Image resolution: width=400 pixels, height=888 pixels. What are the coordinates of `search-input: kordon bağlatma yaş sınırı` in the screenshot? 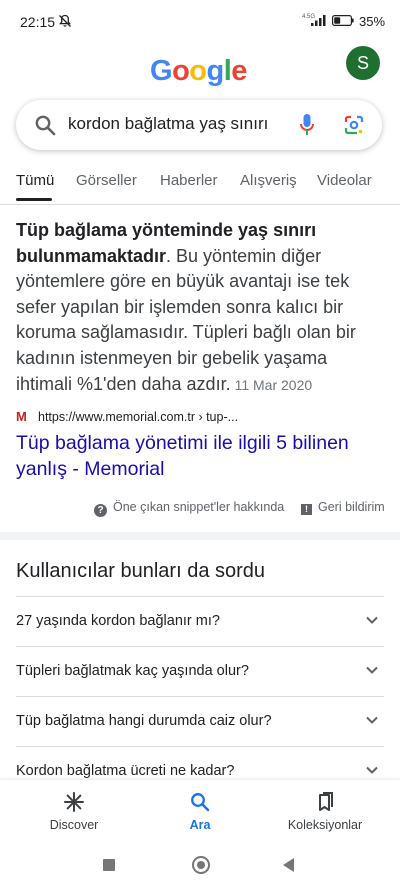 It's located at (168, 124).